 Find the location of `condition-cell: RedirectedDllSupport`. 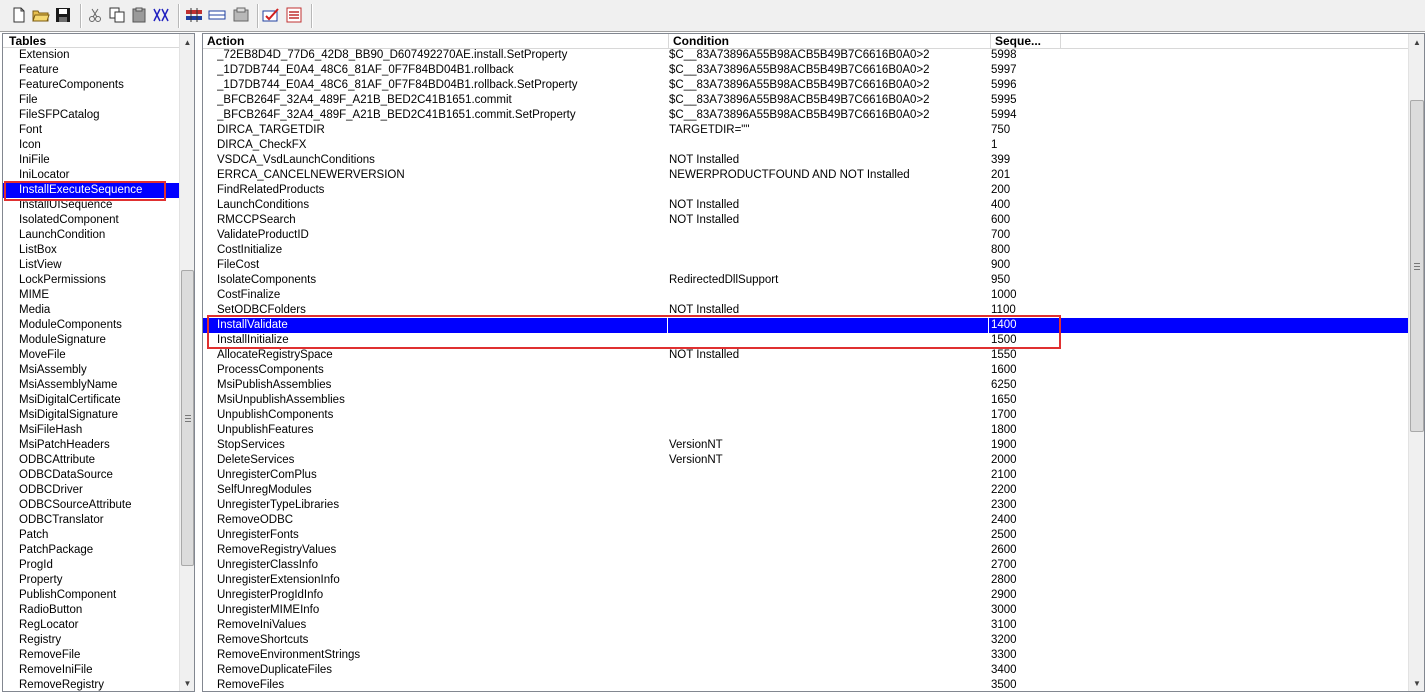

condition-cell: RedirectedDllSupport is located at coordinates (830, 280).